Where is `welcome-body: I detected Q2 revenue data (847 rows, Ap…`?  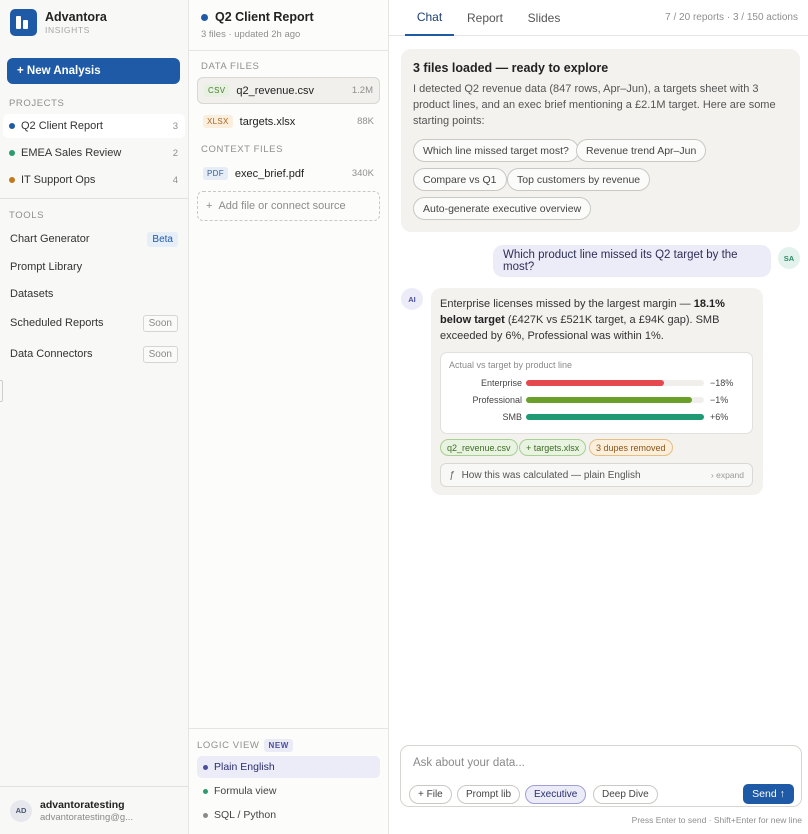
welcome-body: I detected Q2 revenue data (847 rows, Ap… is located at coordinates (594, 105).